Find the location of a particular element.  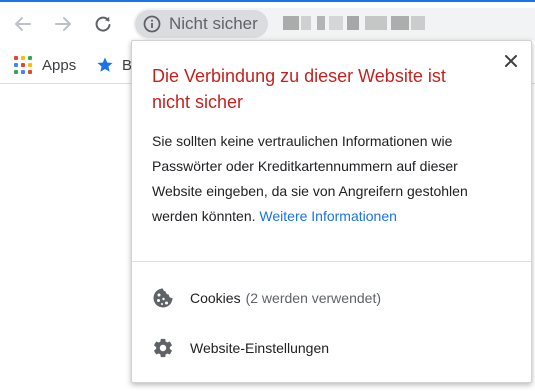

close-button is located at coordinates (511, 61).